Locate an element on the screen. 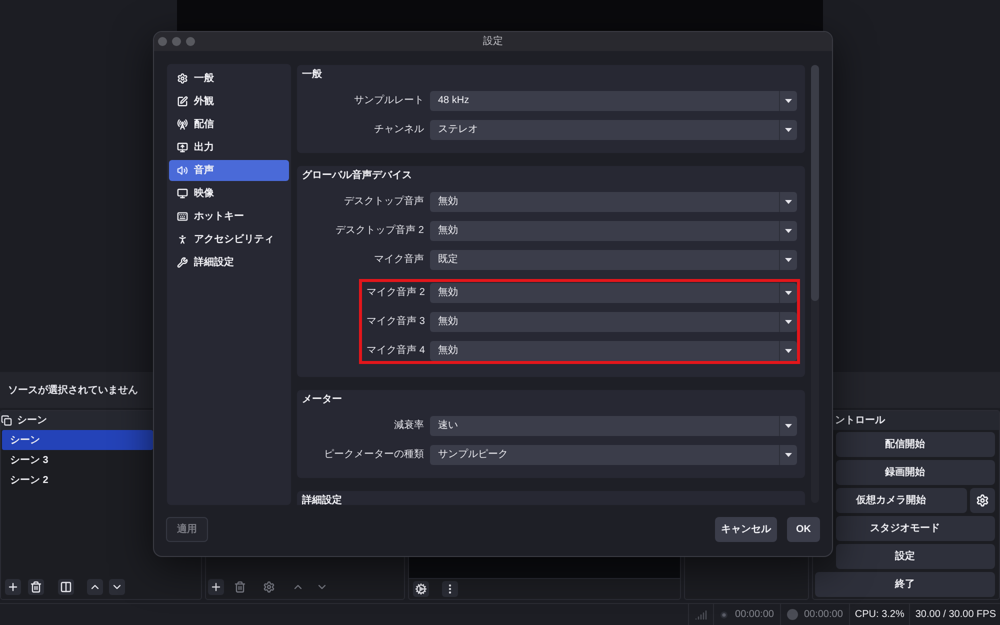  scrollbar-thumb is located at coordinates (815, 183).